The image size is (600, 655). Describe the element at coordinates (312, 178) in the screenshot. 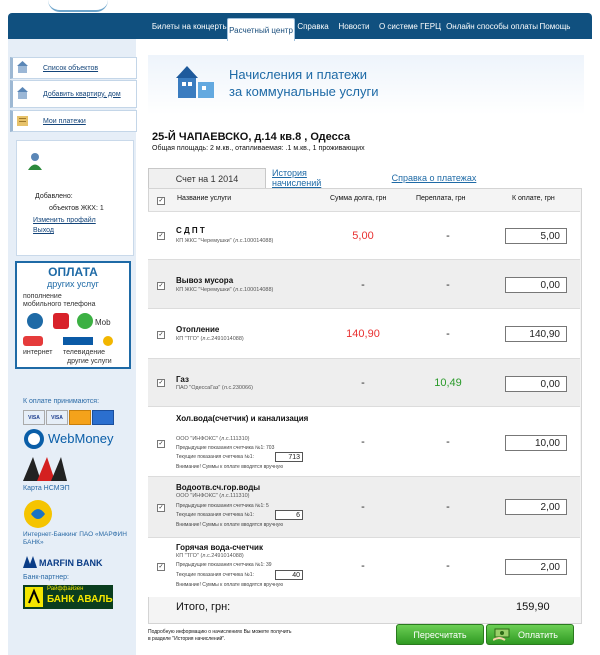

I see `tab-charge-history: История начислений` at that location.